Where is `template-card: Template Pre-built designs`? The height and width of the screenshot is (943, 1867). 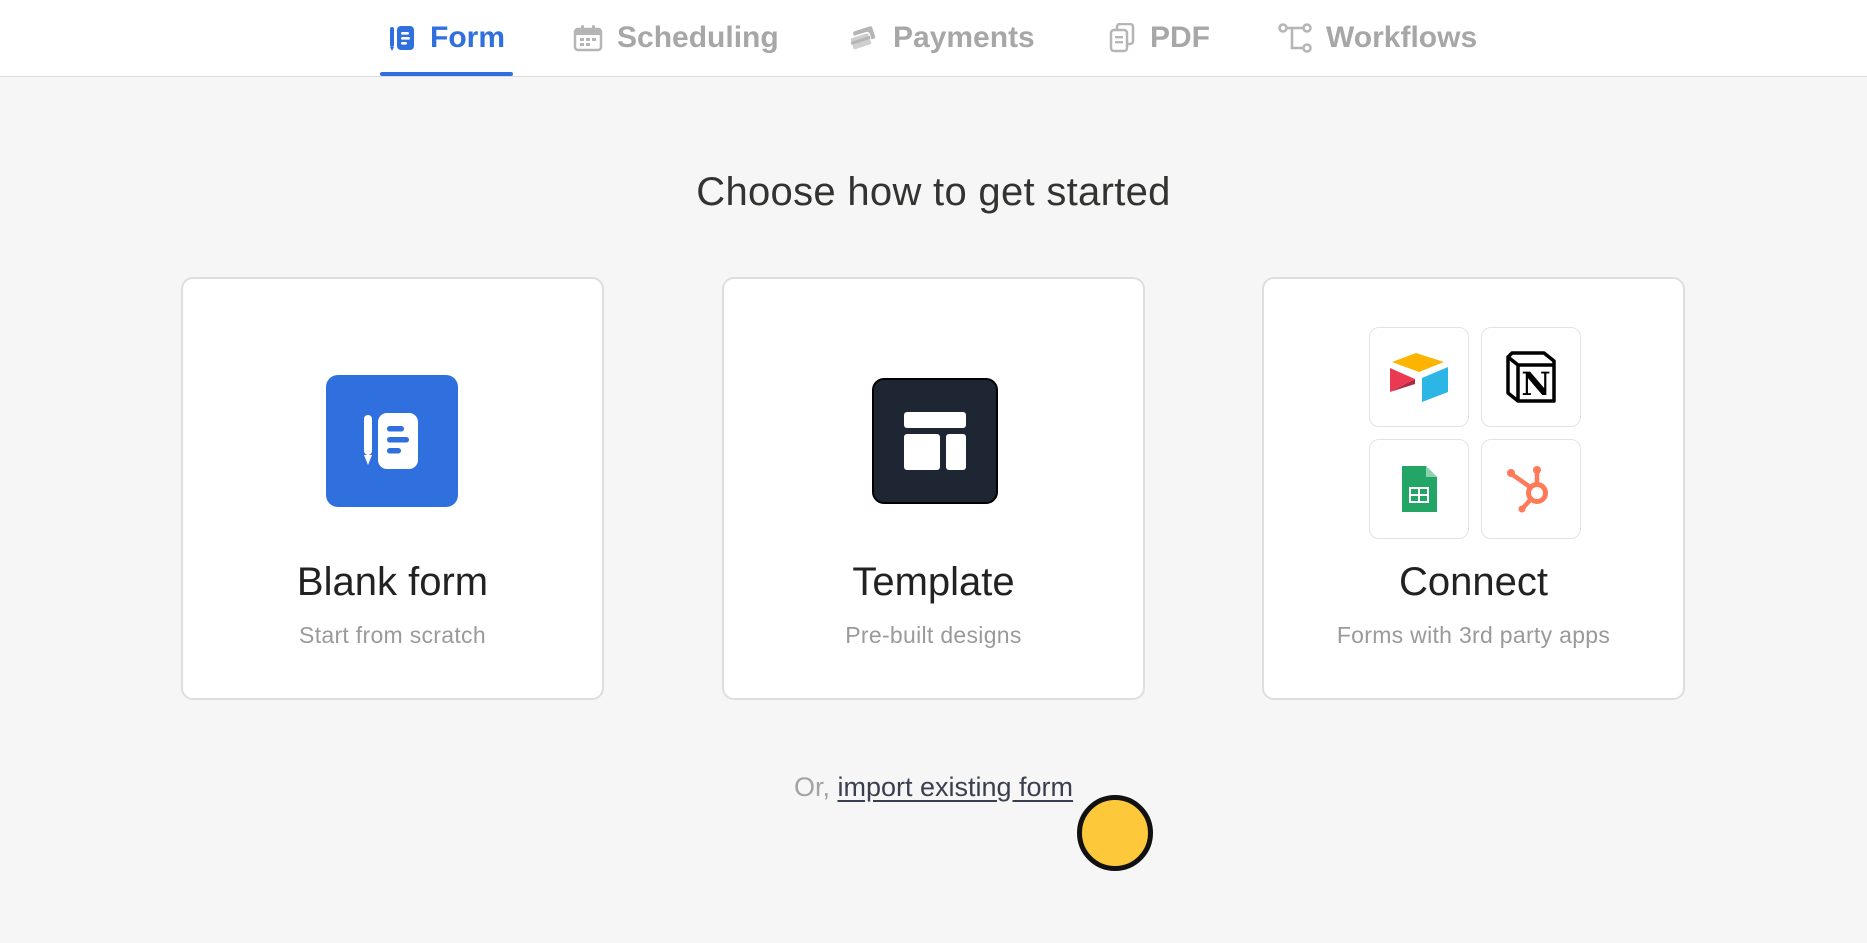
template-card: Template Pre-built designs is located at coordinates (933, 488).